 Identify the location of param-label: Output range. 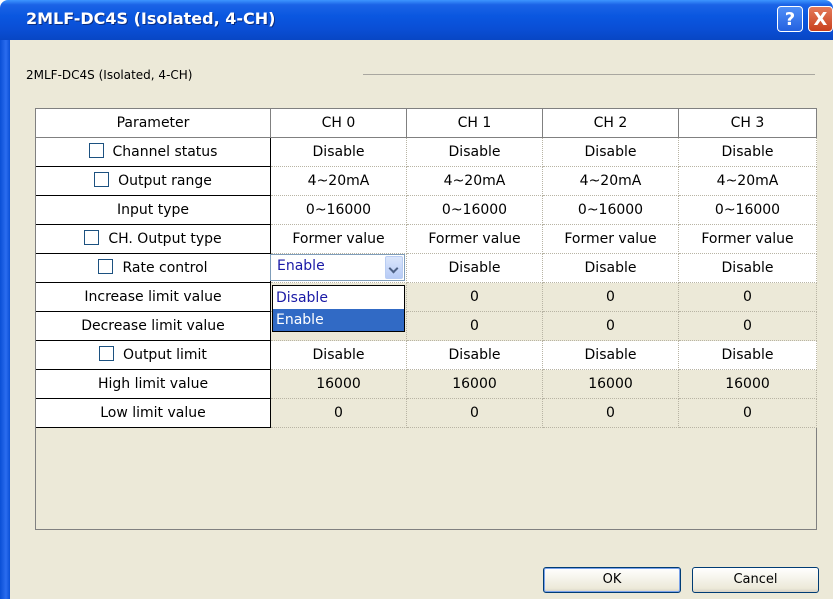
(165, 181).